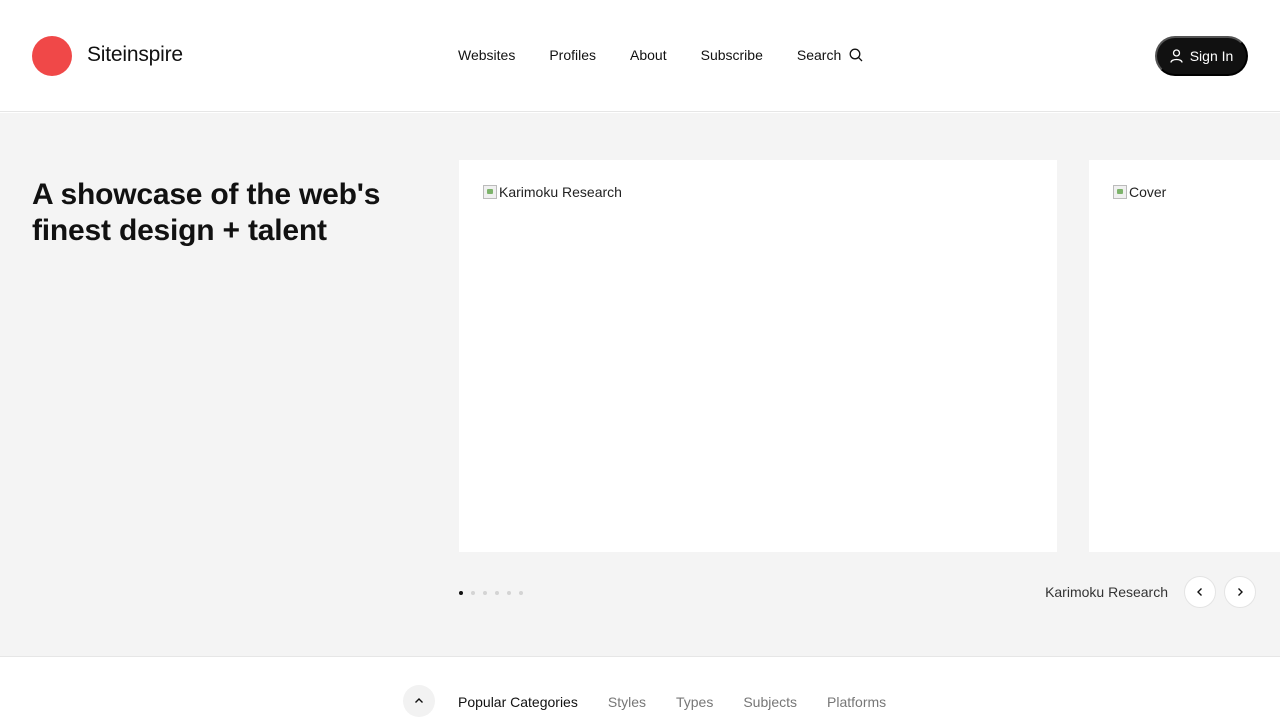 The height and width of the screenshot is (720, 1280). What do you see at coordinates (694, 702) in the screenshot?
I see `tab-types: Types` at bounding box center [694, 702].